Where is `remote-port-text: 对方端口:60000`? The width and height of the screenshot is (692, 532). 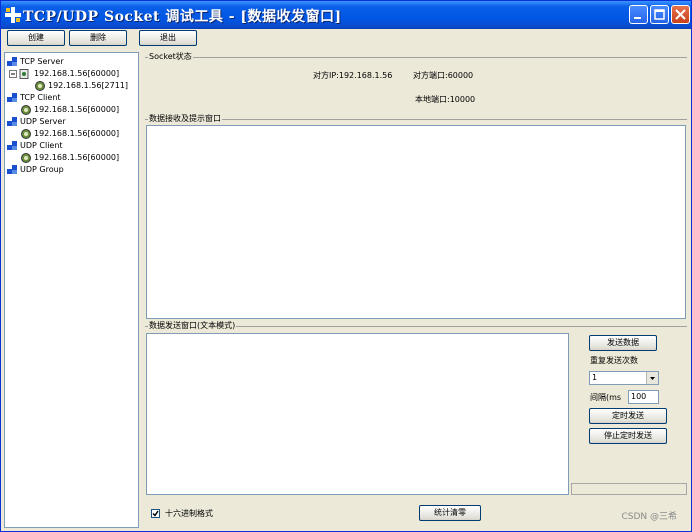
remote-port-text: 对方端口:60000 is located at coordinates (443, 75).